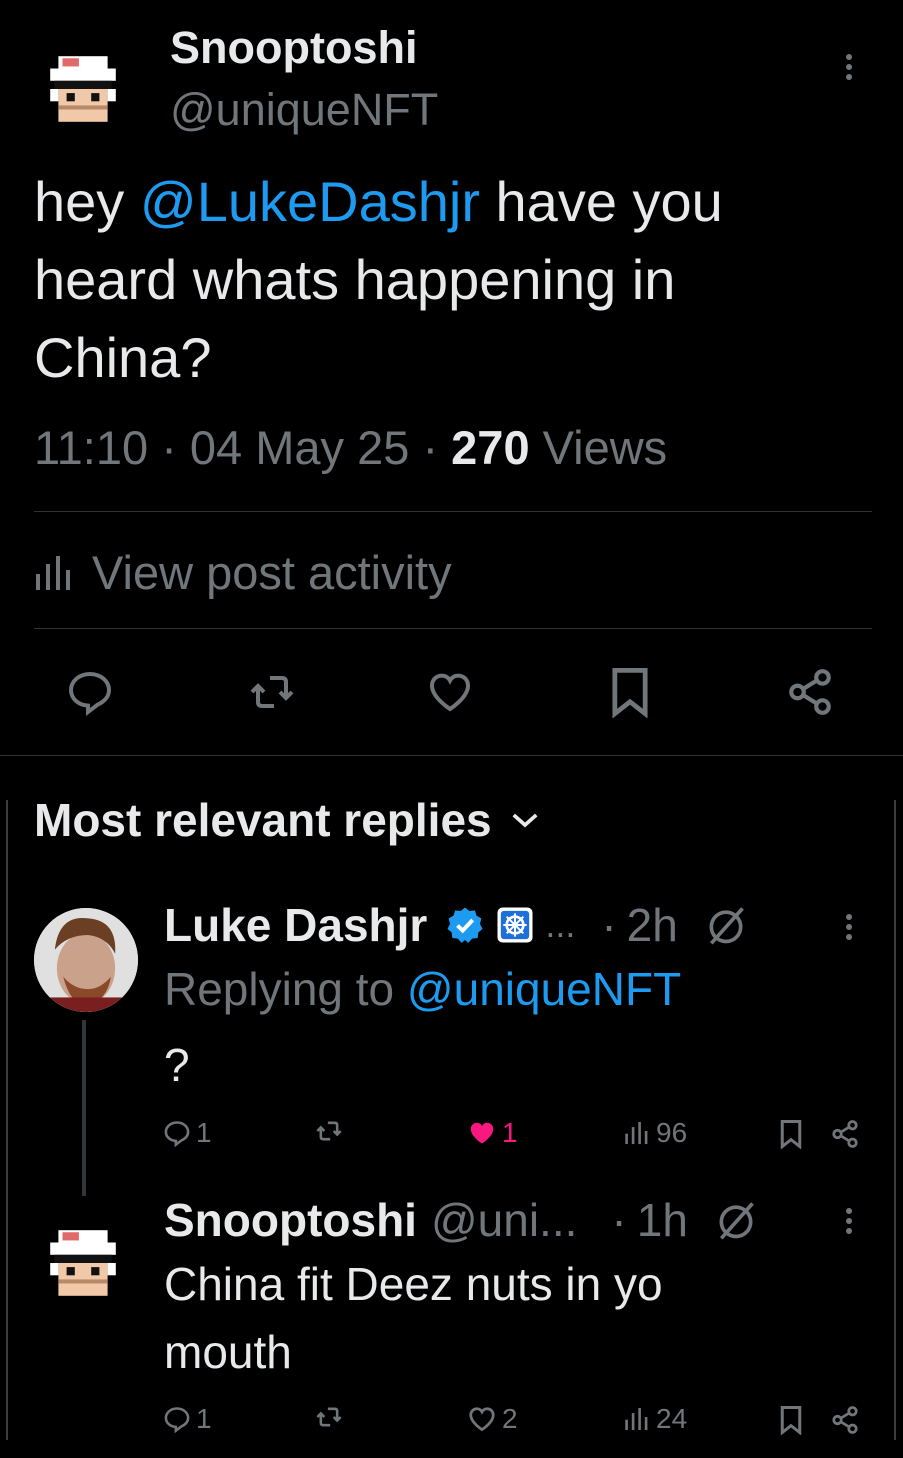 The height and width of the screenshot is (1458, 903). Describe the element at coordinates (295, 925) in the screenshot. I see `reply-author-name: Luke Dashjr` at that location.